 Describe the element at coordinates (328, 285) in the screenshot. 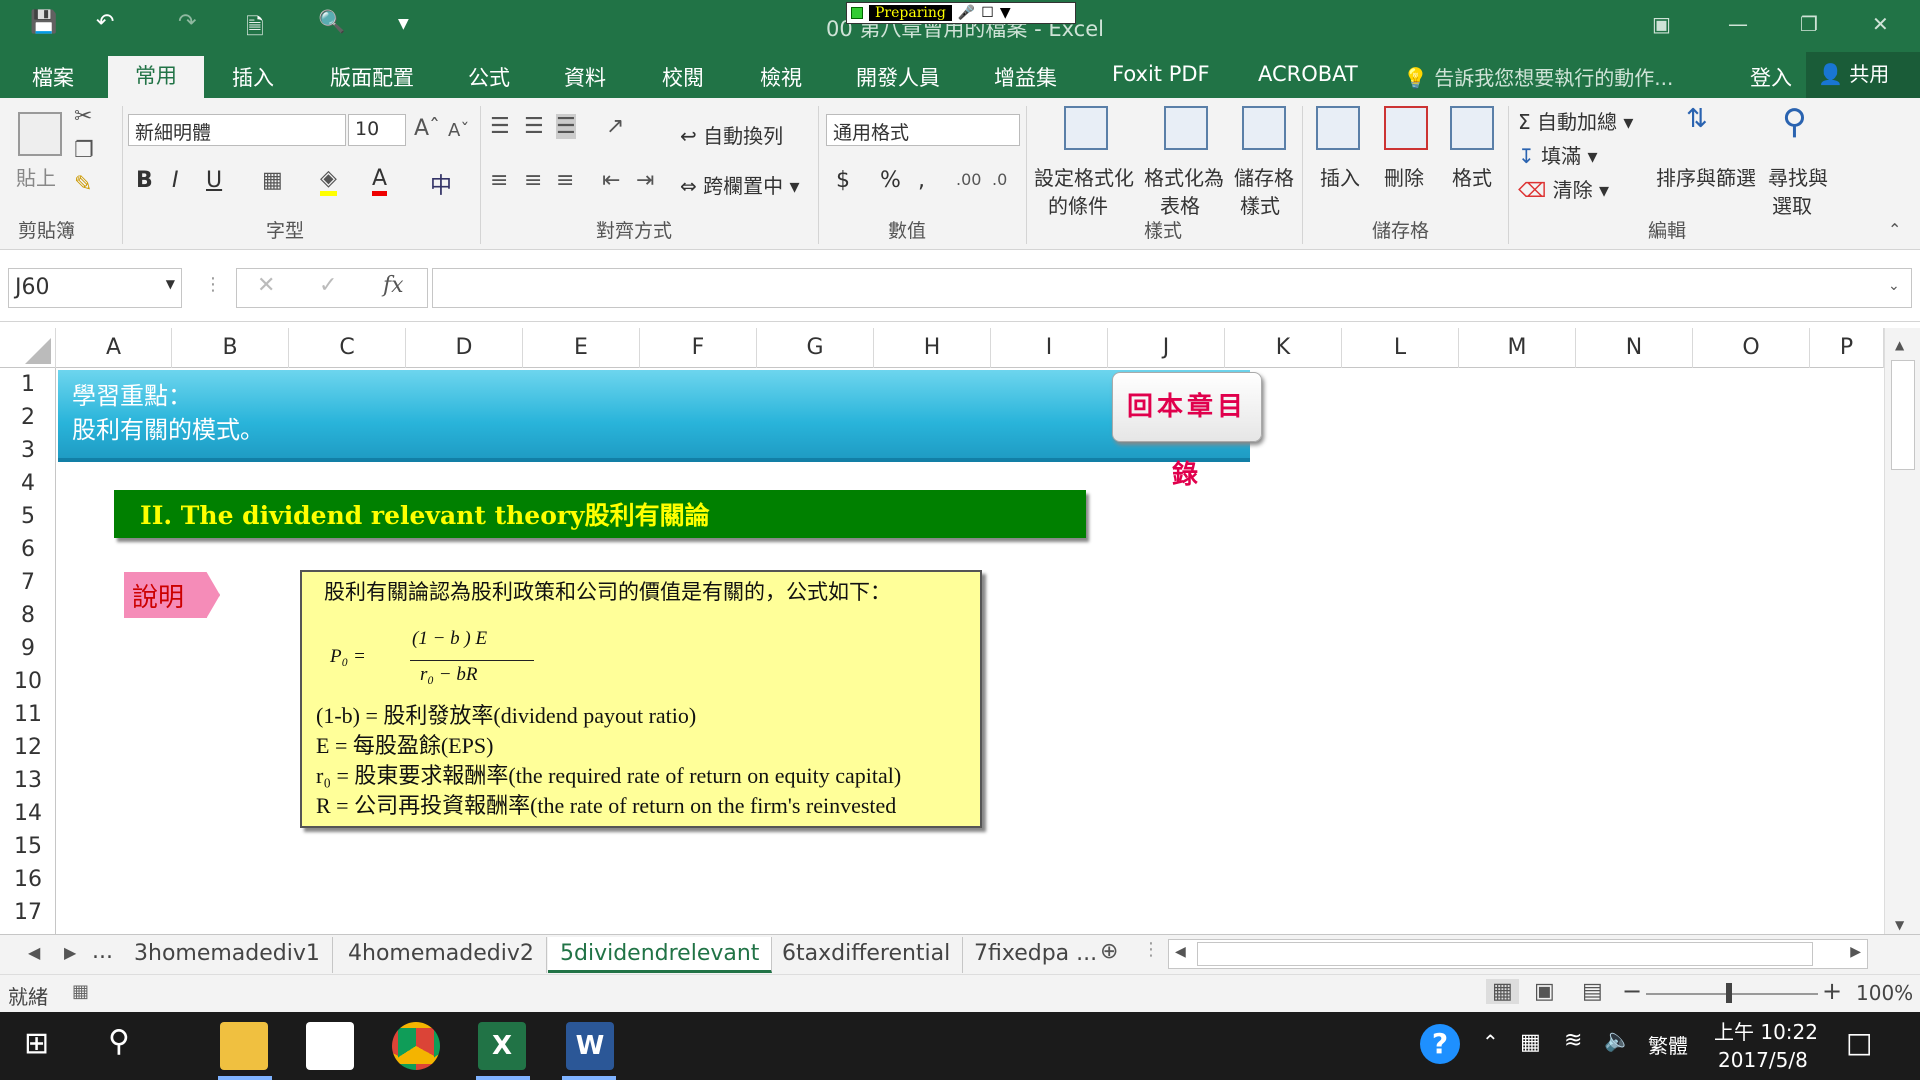

I see `enter-icon: ✓` at that location.